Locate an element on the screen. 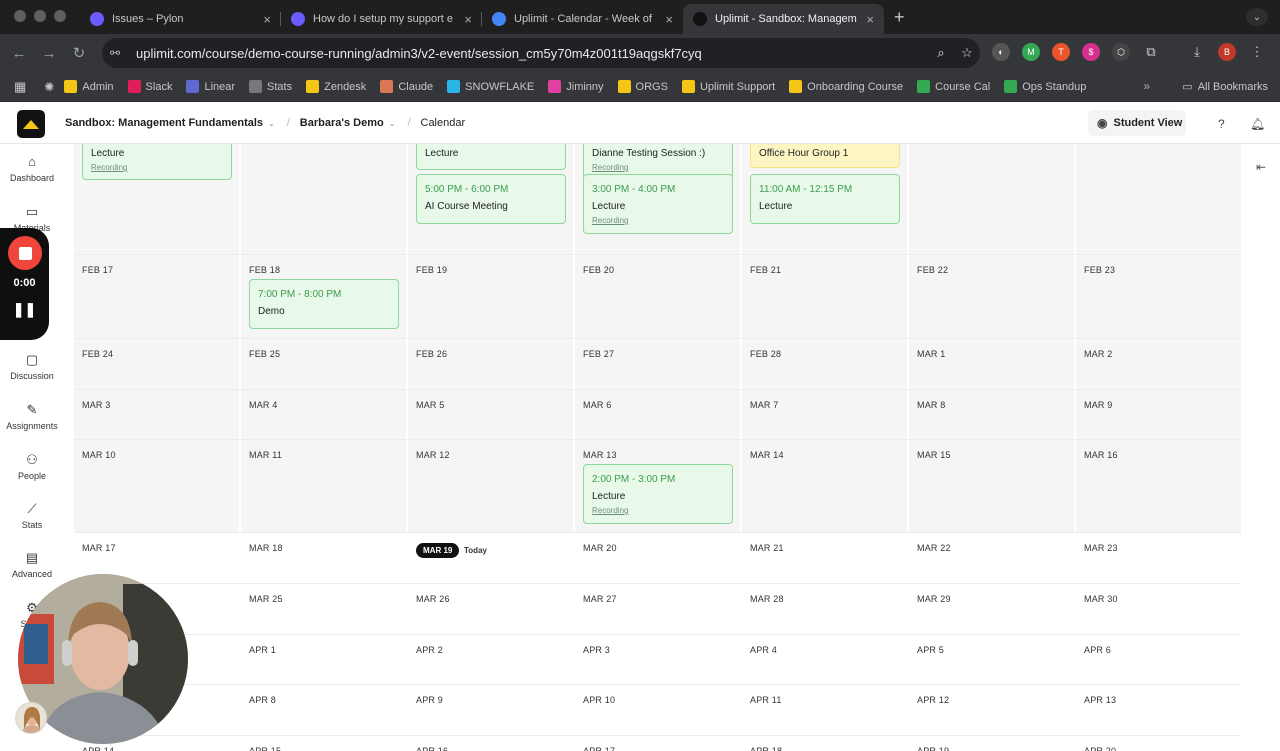 The width and height of the screenshot is (1280, 751). calendar-day-cell: FEB 23 is located at coordinates (1158, 296).